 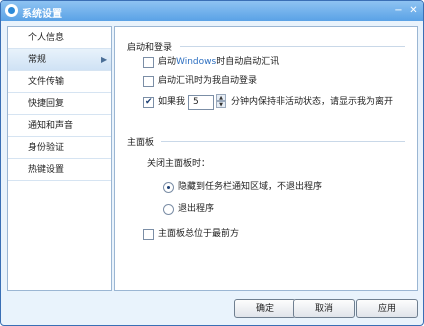 What do you see at coordinates (212, 11) in the screenshot?
I see `title-bar: 系统设置 − ✕` at bounding box center [212, 11].